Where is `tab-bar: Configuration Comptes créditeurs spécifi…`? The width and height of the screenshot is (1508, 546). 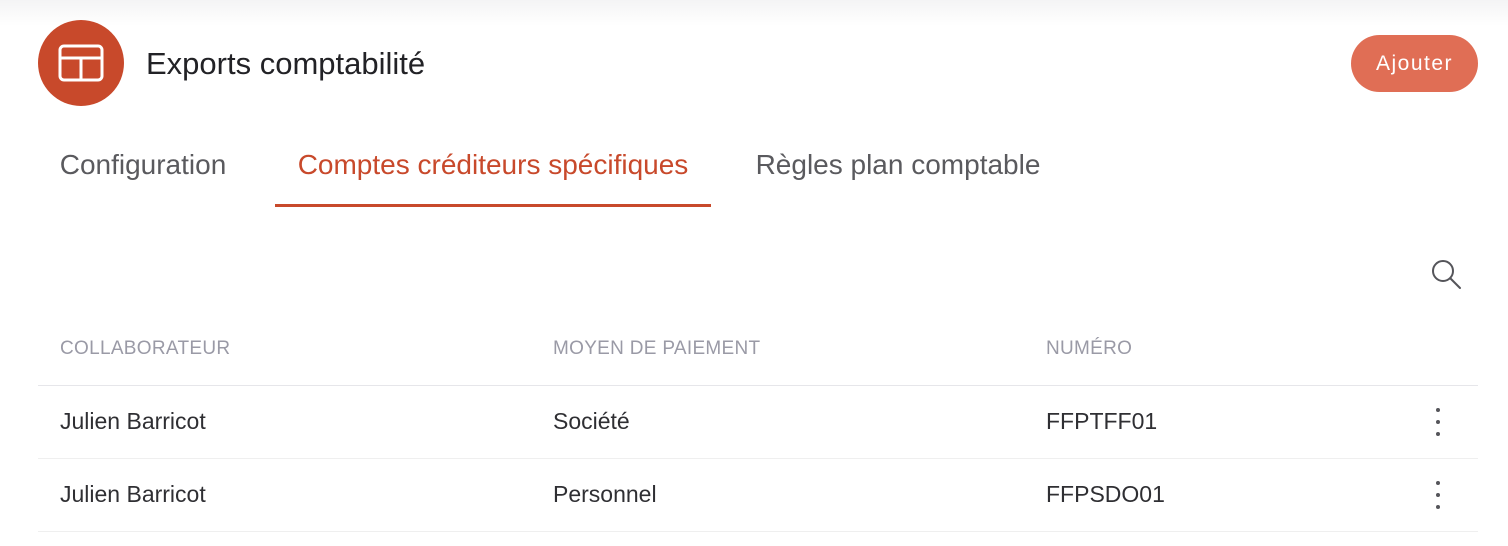
tab-bar: Configuration Comptes créditeurs spécifi… is located at coordinates (754, 170).